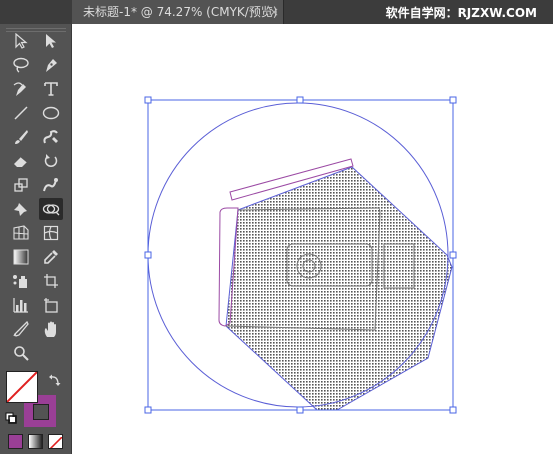  I want to click on mesh-tool, so click(51, 233).